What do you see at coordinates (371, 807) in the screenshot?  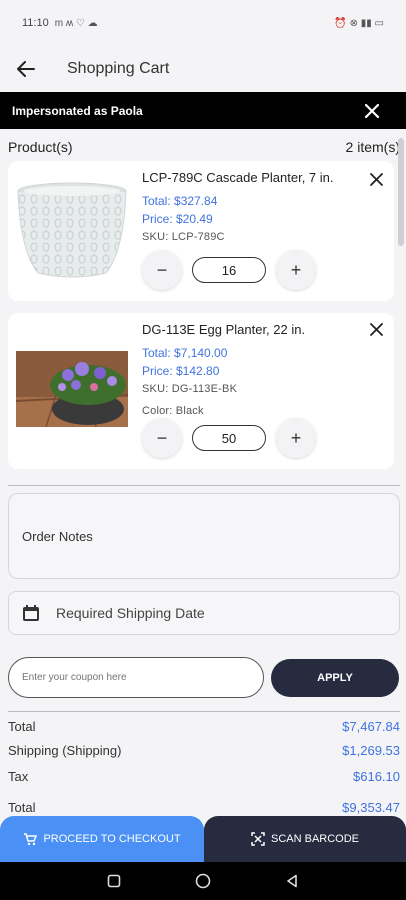 I see `summary-value: $9,353.47` at bounding box center [371, 807].